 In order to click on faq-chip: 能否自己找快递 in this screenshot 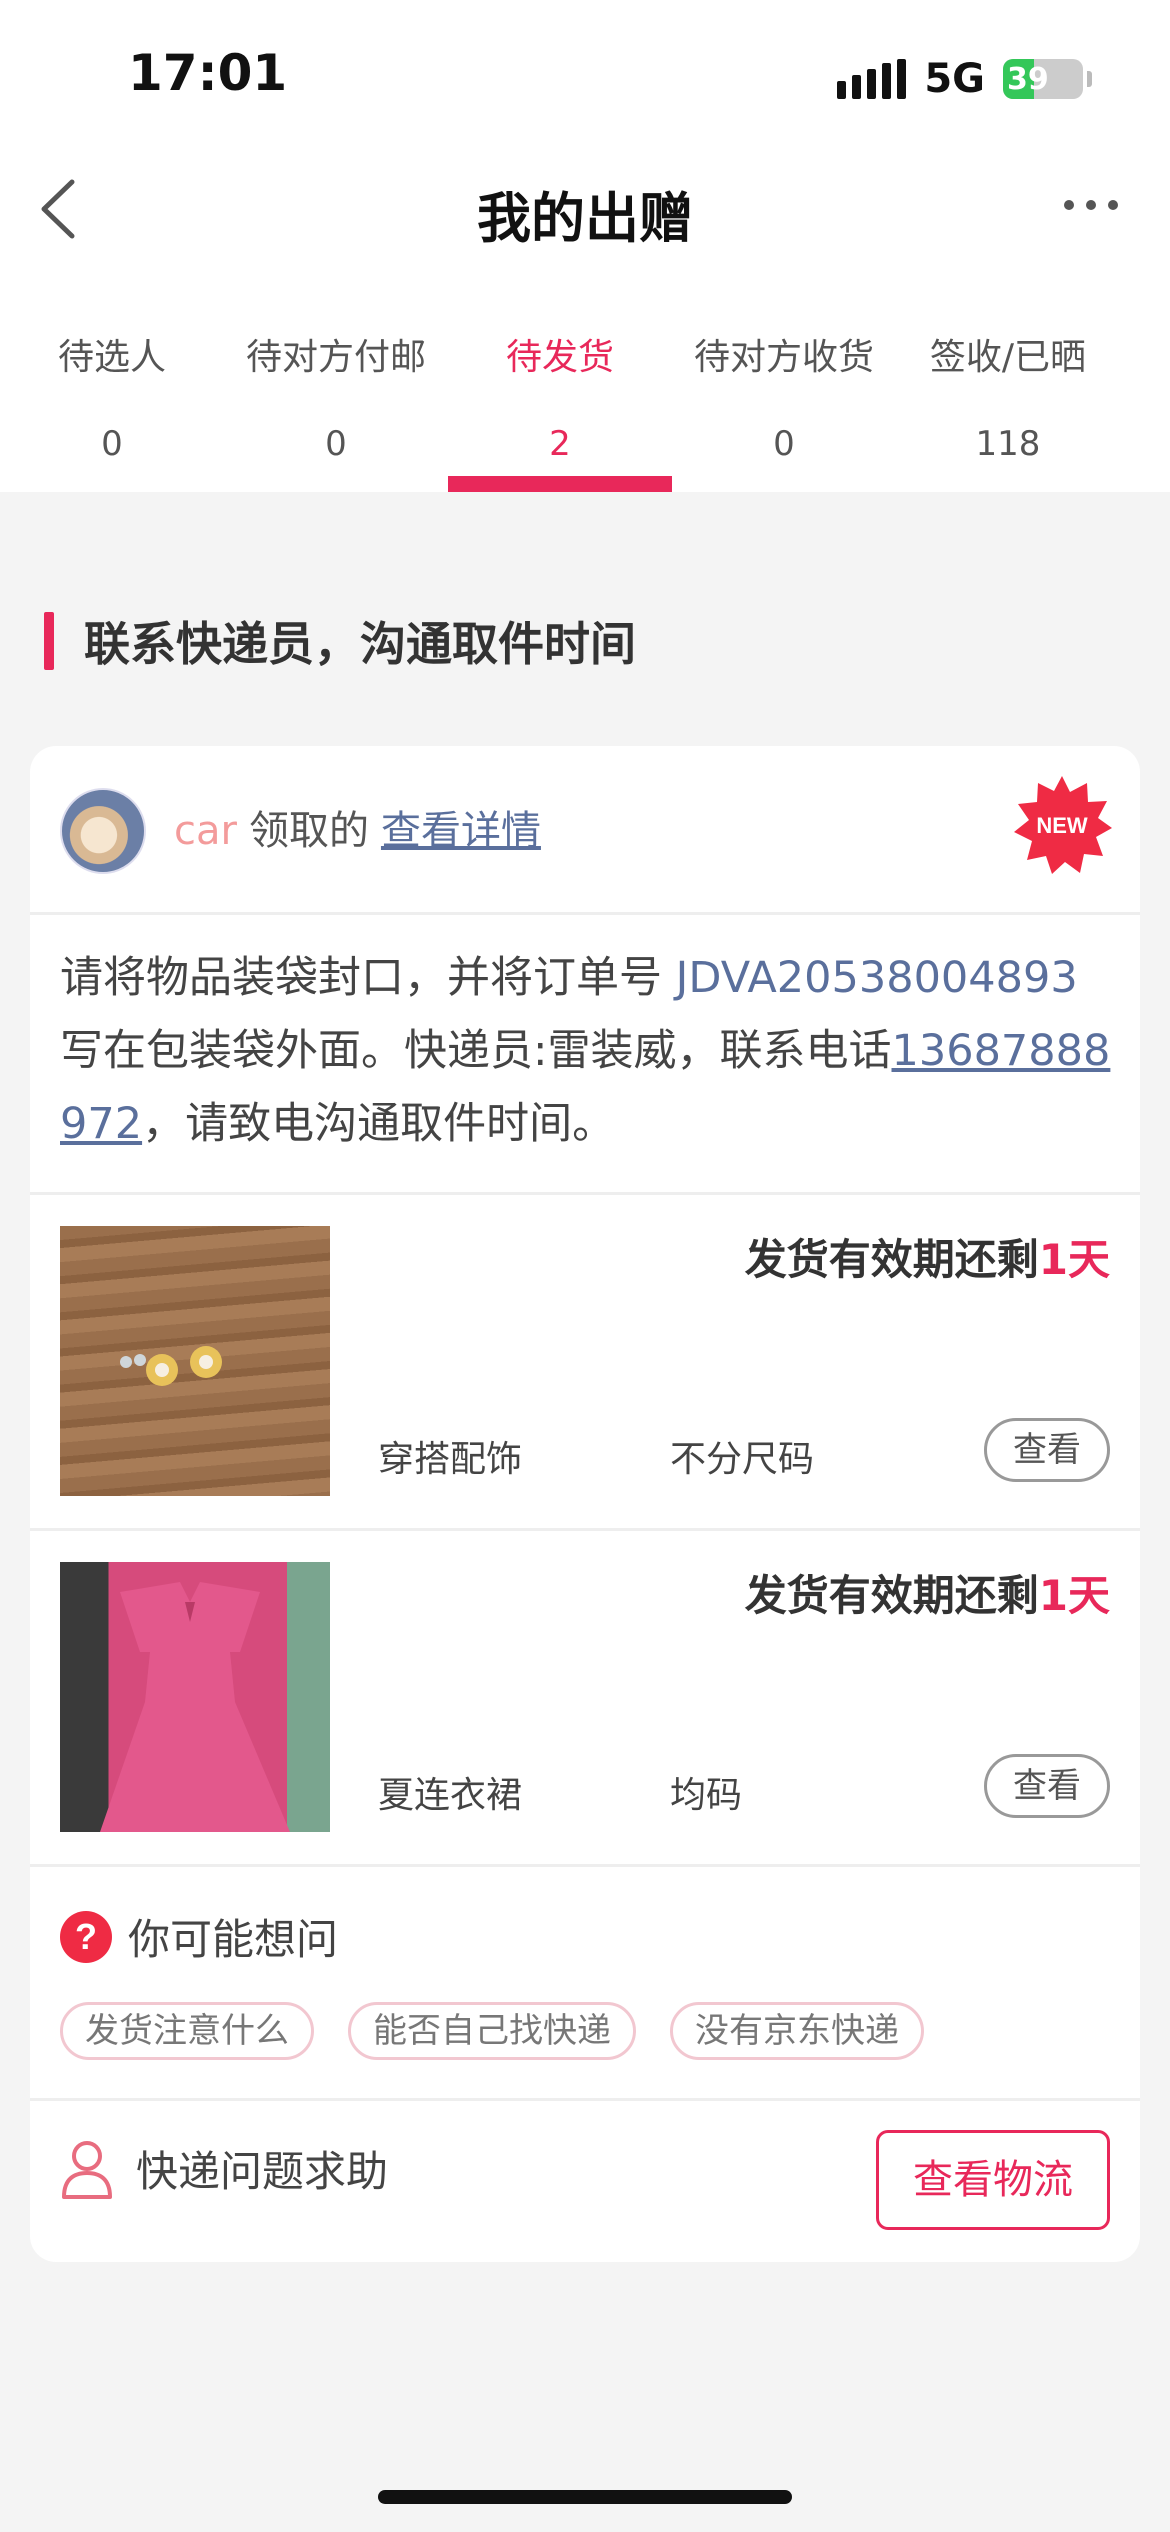, I will do `click(492, 2031)`.